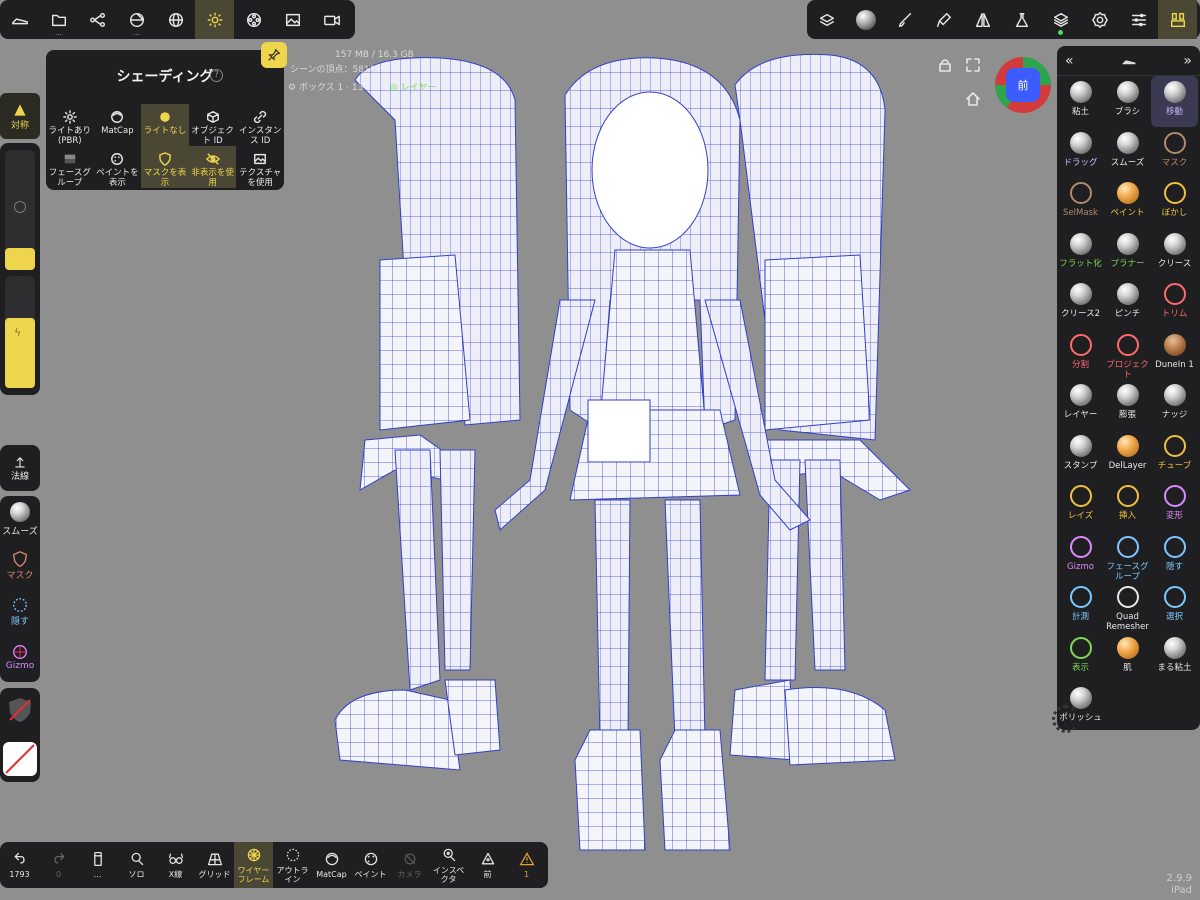 This screenshot has width=1200, height=900. Describe the element at coordinates (260, 125) in the screenshot. I see `shading-option: インスタンス ID` at that location.